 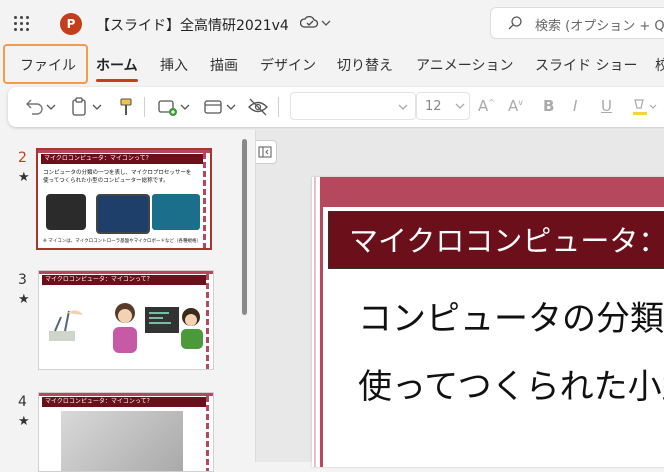 What do you see at coordinates (65, 325) in the screenshot?
I see `illustration-hand-image` at bounding box center [65, 325].